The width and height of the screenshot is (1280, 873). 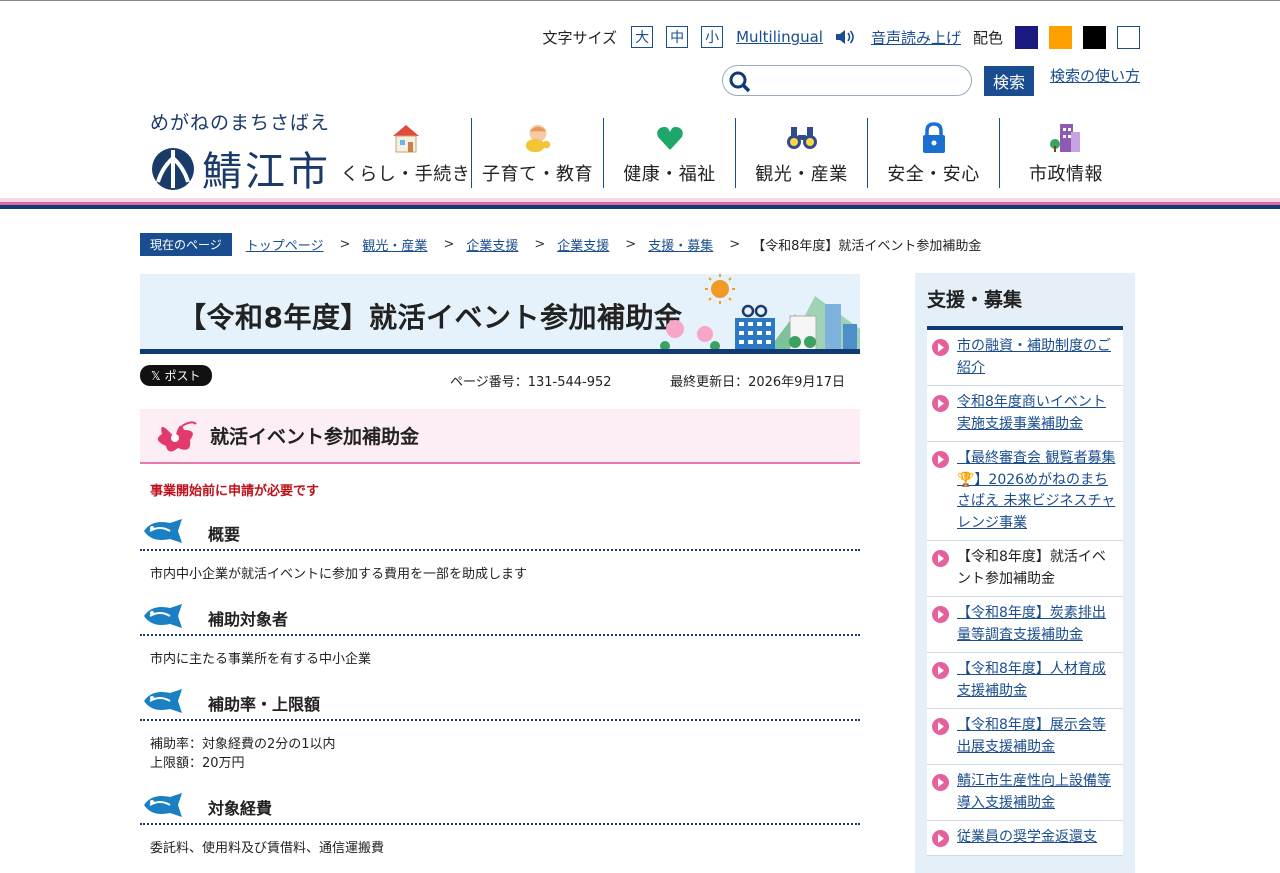 What do you see at coordinates (1037, 624) in the screenshot?
I see `side-nav-link: 【令和8年度】炭素排出量等調査支援補助金` at bounding box center [1037, 624].